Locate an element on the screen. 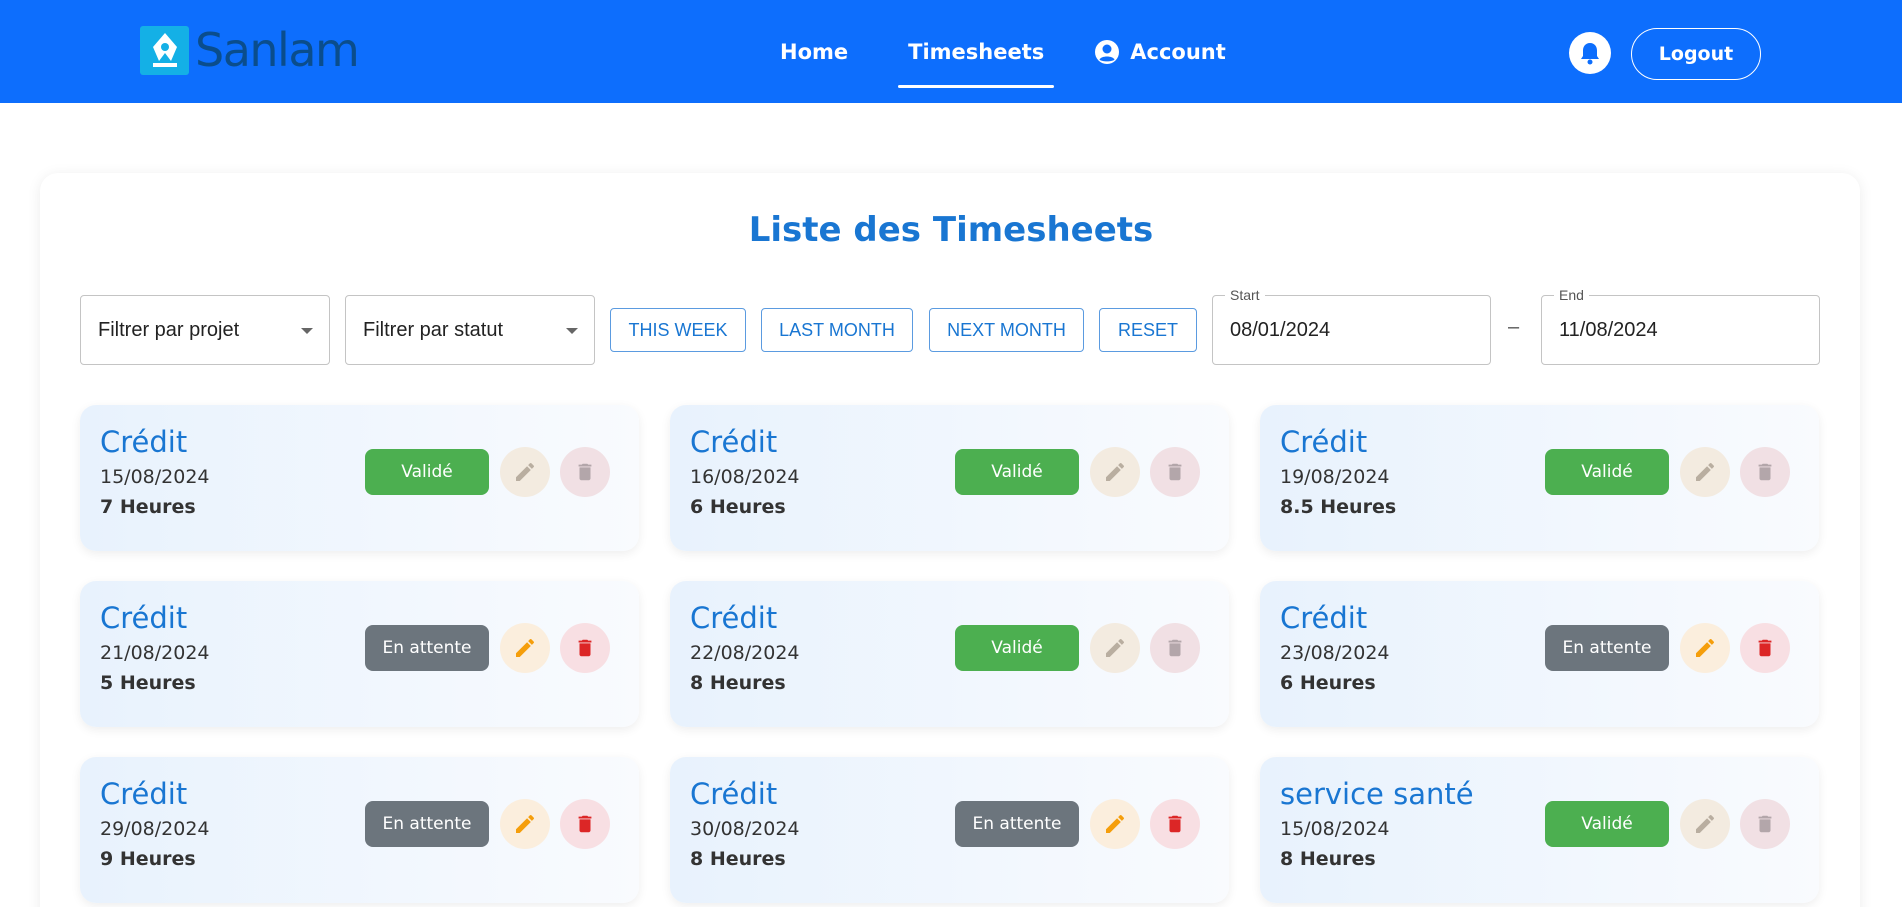 The width and height of the screenshot is (1902, 907). card-date: 16/08/2024 is located at coordinates (745, 477).